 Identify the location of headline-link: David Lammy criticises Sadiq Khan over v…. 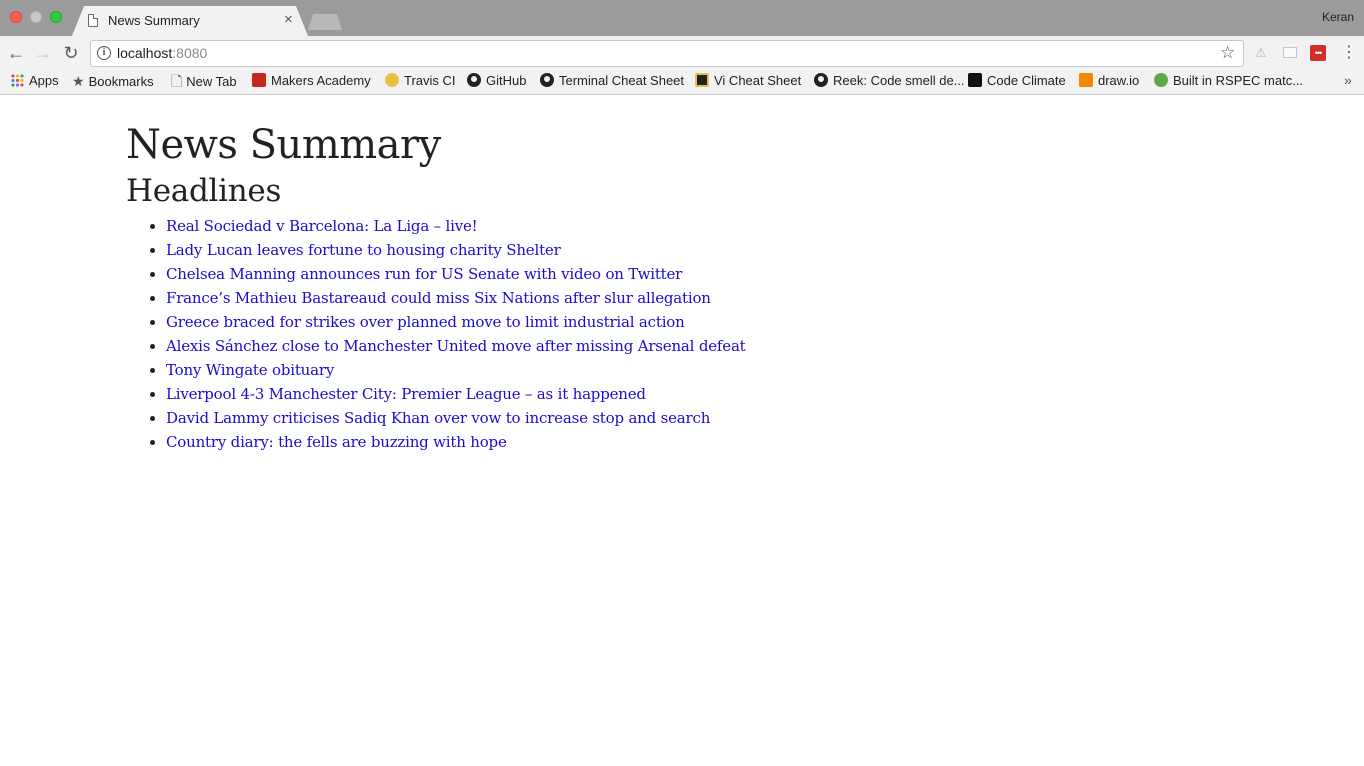
(438, 418).